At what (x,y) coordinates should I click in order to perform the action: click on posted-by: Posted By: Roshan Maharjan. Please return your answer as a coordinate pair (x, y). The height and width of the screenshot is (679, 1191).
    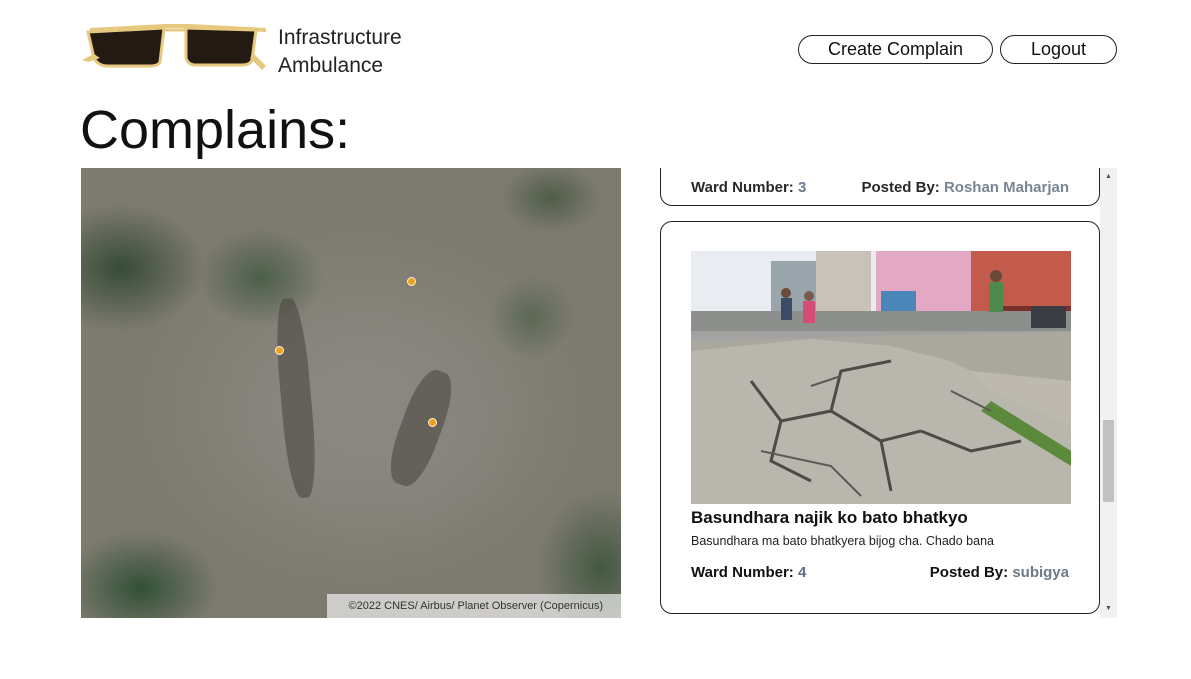
    Looking at the image, I should click on (965, 187).